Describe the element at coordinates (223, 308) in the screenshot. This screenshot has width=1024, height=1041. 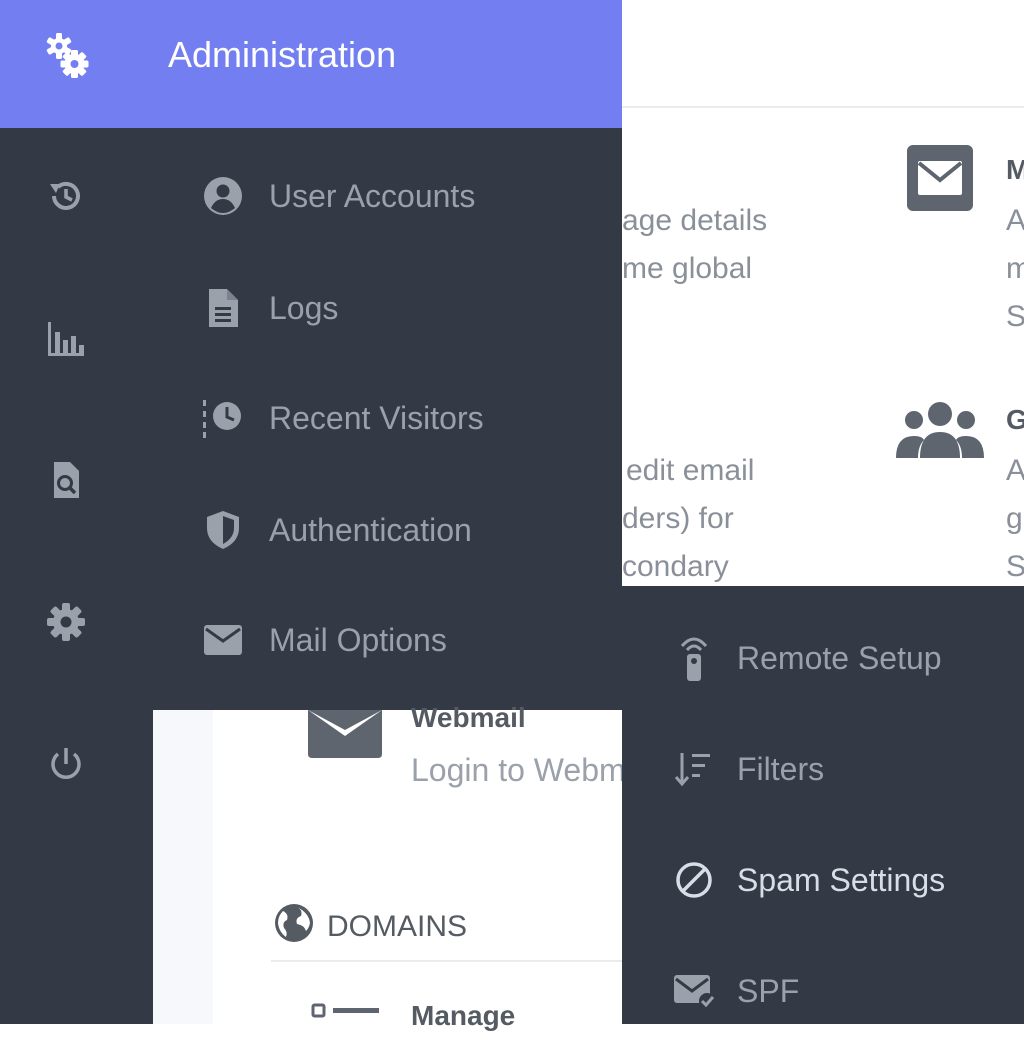
I see `file-text-icon` at that location.